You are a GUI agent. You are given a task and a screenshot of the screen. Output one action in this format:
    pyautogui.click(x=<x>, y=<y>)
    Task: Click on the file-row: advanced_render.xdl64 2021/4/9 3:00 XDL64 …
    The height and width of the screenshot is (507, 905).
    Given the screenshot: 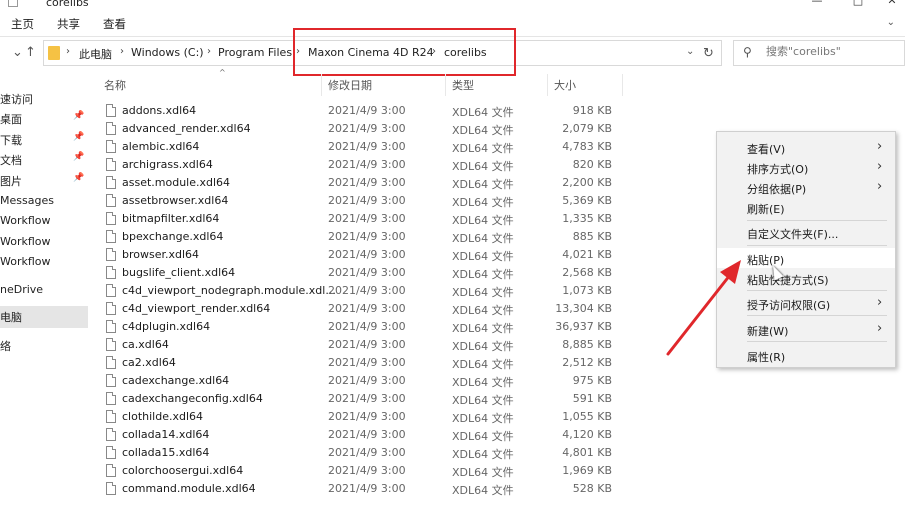 What is the action you would take?
    pyautogui.click(x=363, y=129)
    